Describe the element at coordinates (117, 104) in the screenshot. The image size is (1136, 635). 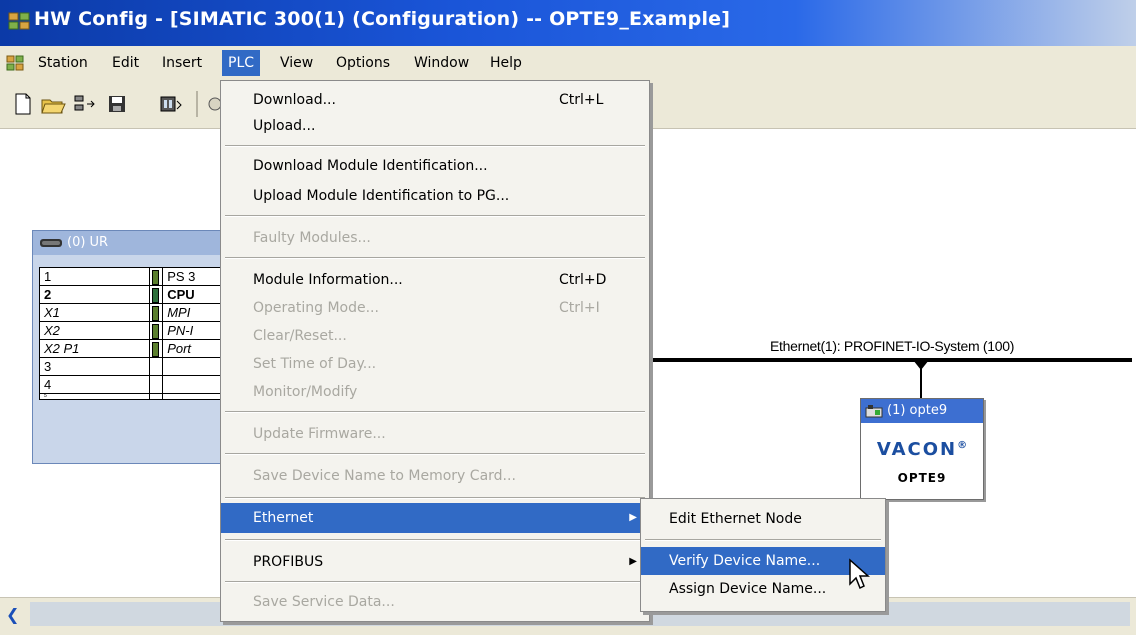
I see `save-icon` at that location.